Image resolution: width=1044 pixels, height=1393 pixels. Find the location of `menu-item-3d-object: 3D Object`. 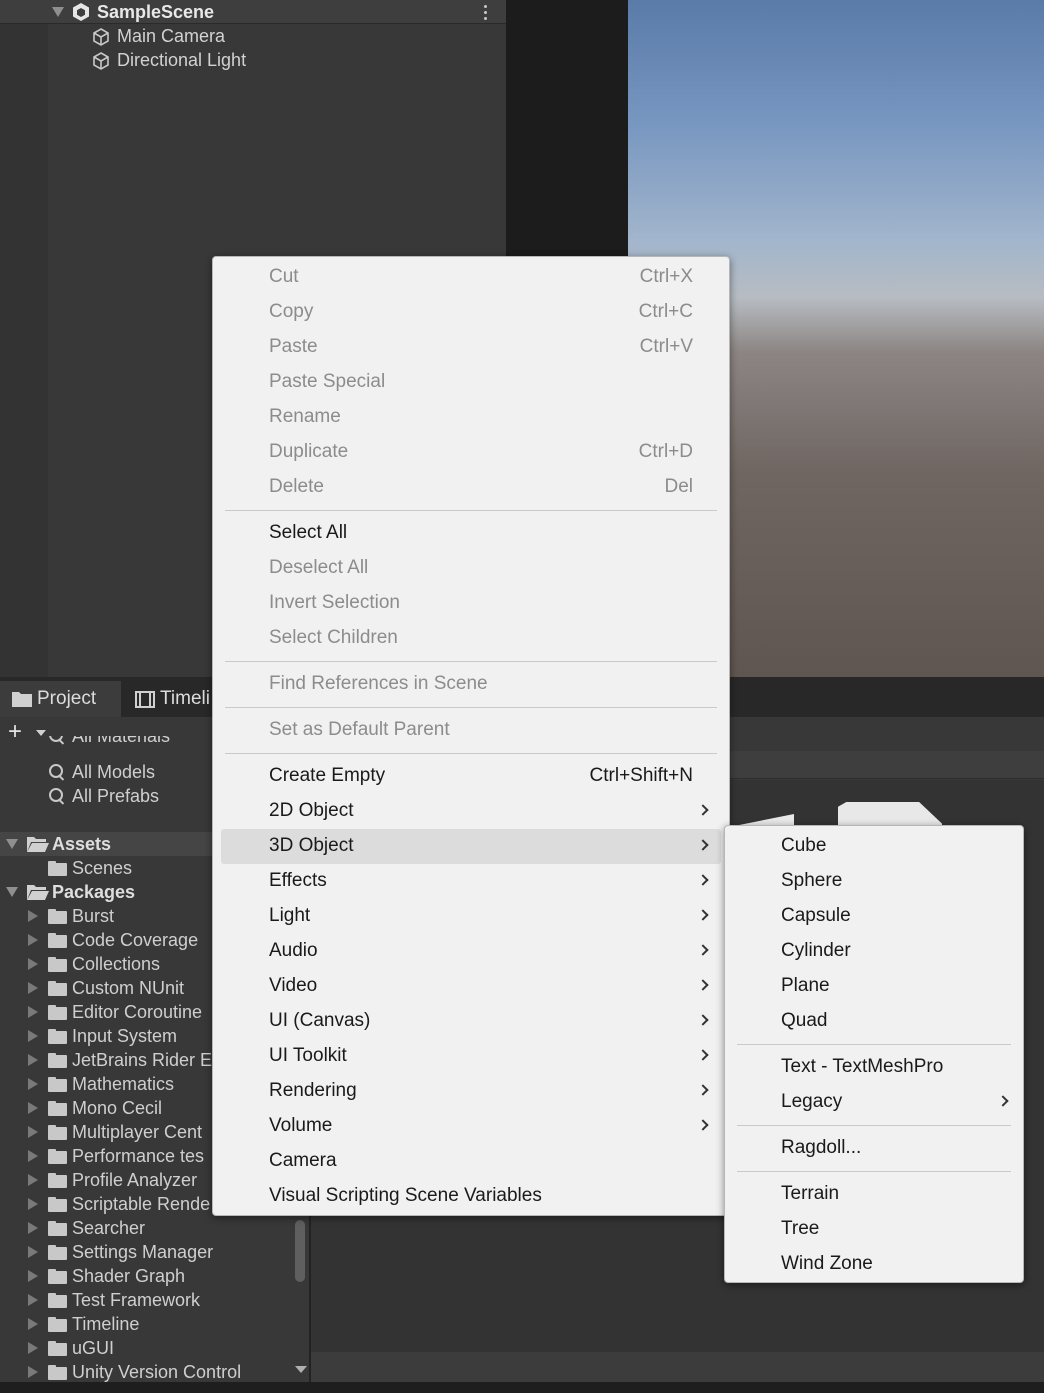

menu-item-3d-object: 3D Object is located at coordinates (471, 846).